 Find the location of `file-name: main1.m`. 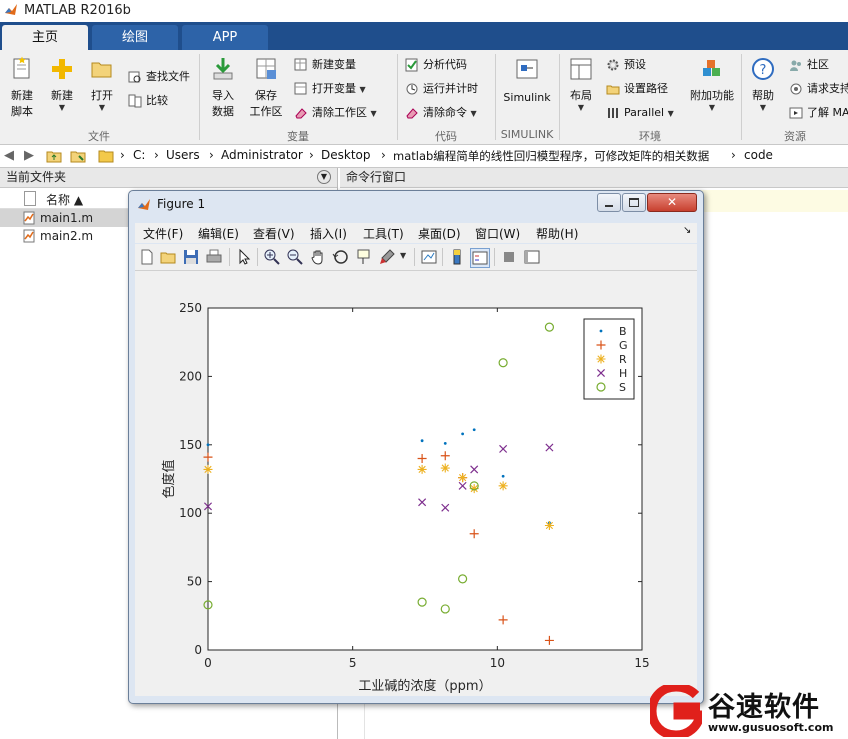

file-name: main1.m is located at coordinates (67, 218).